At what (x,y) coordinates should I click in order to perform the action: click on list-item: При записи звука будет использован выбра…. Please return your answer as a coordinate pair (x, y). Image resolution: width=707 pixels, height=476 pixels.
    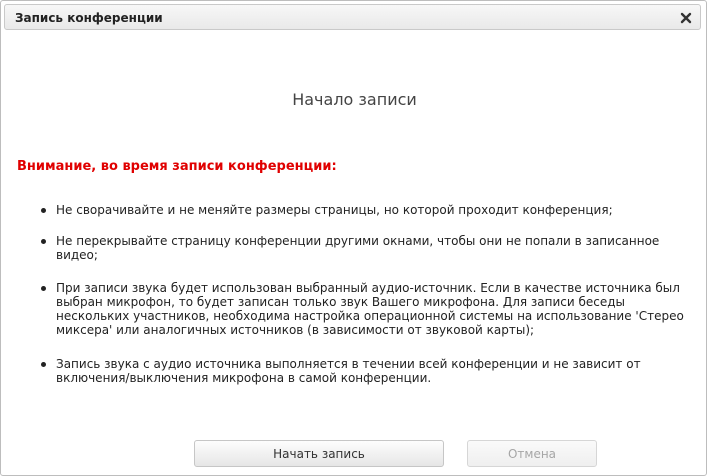
    Looking at the image, I should click on (364, 309).